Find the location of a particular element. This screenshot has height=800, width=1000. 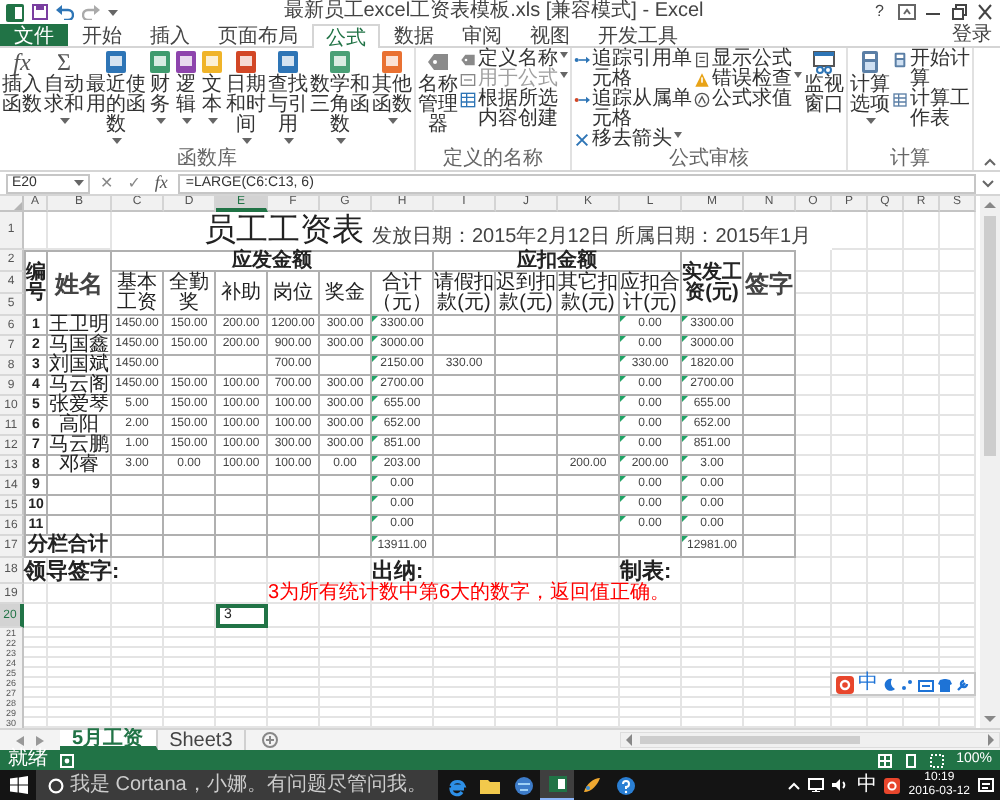

table-header: 实发工资(元) is located at coordinates (713, 283).